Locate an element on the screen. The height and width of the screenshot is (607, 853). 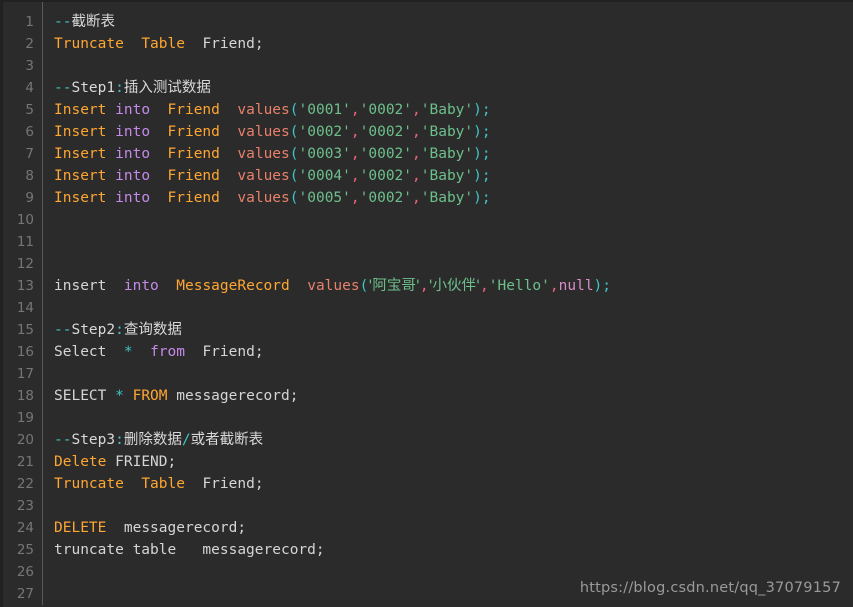
code-token-kw: DELETE is located at coordinates (80, 528).